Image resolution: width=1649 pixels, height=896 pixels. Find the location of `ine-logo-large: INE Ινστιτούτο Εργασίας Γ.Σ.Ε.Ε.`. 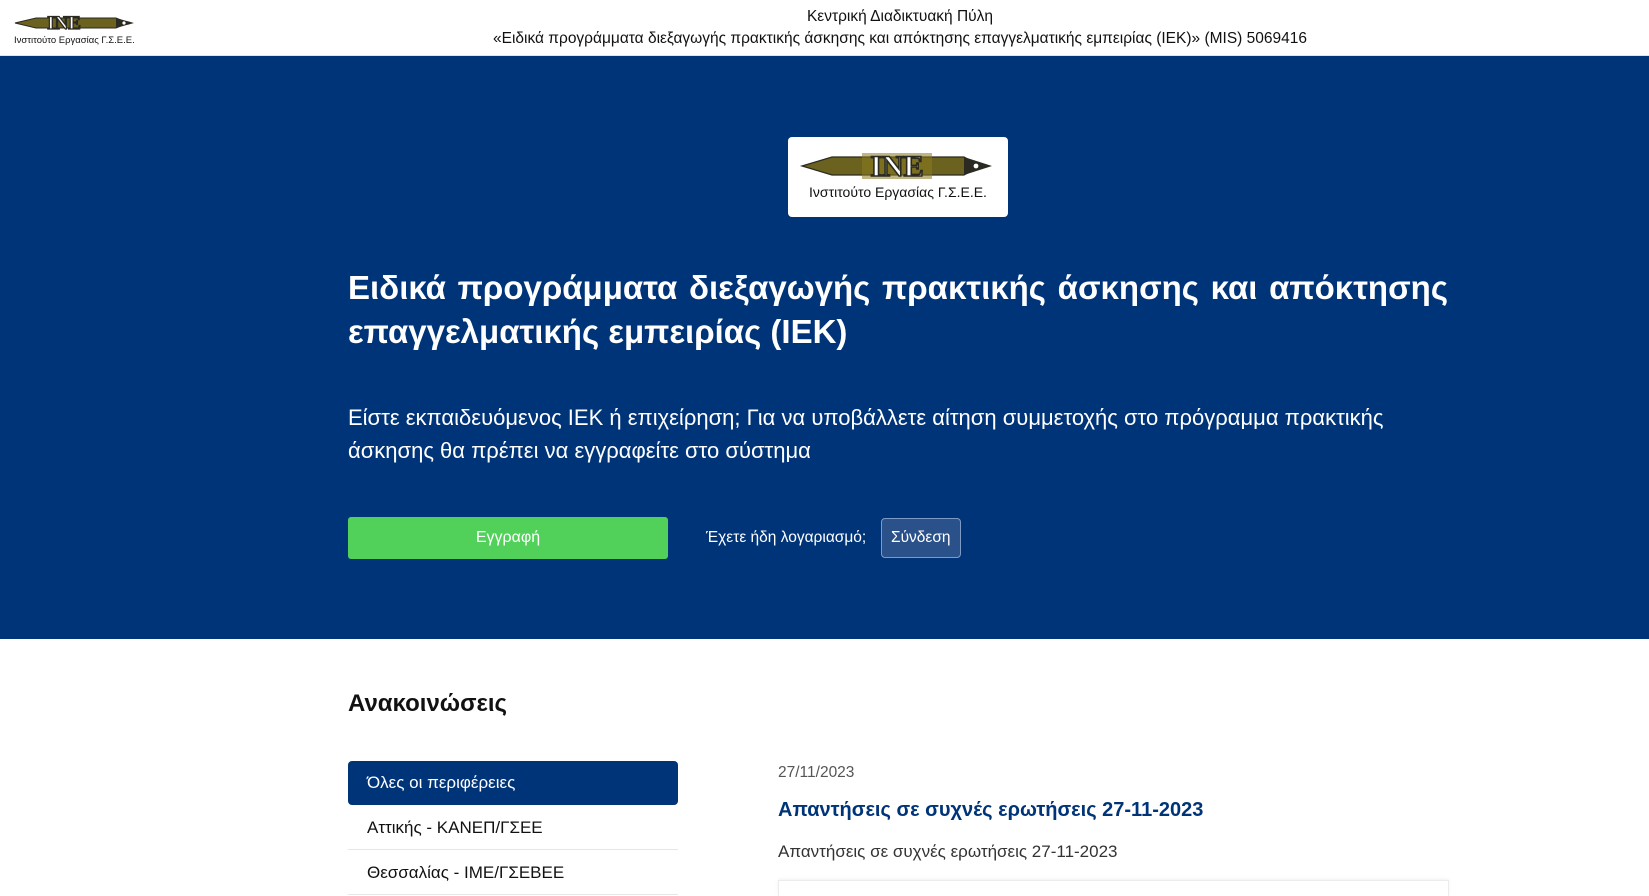

ine-logo-large: INE Ινστιτούτο Εργασίας Γ.Σ.Ε.Ε. is located at coordinates (895, 174).